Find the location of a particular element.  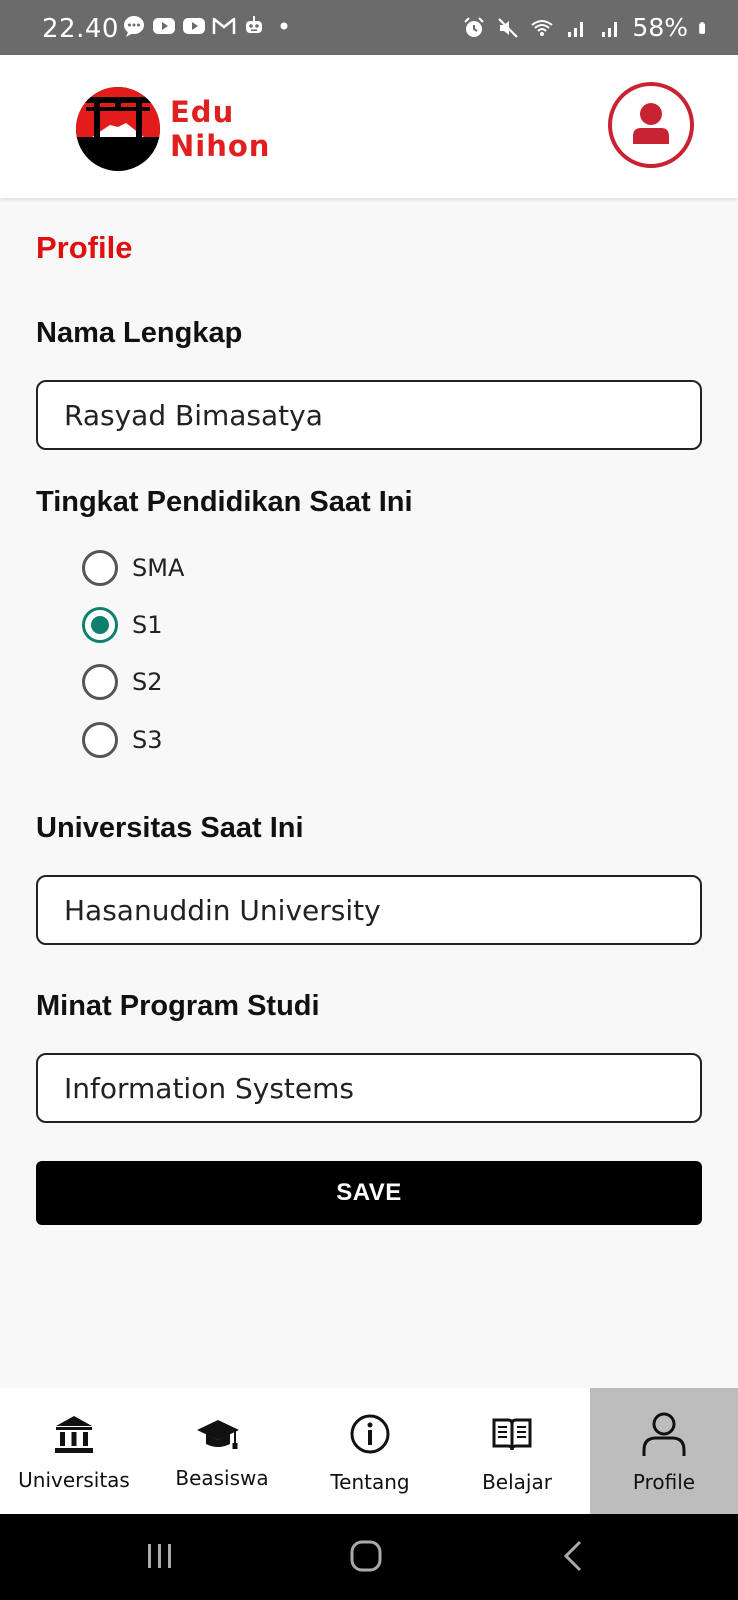

radio-option-s1: S1 is located at coordinates (122, 625).